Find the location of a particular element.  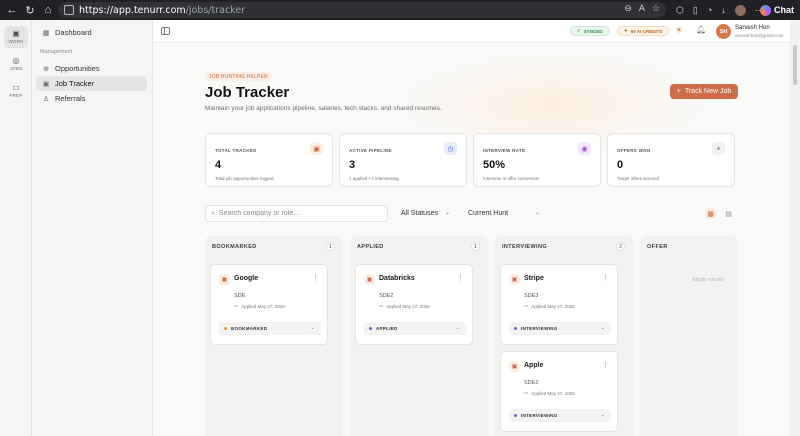

stat-value: 50% is located at coordinates (494, 165).